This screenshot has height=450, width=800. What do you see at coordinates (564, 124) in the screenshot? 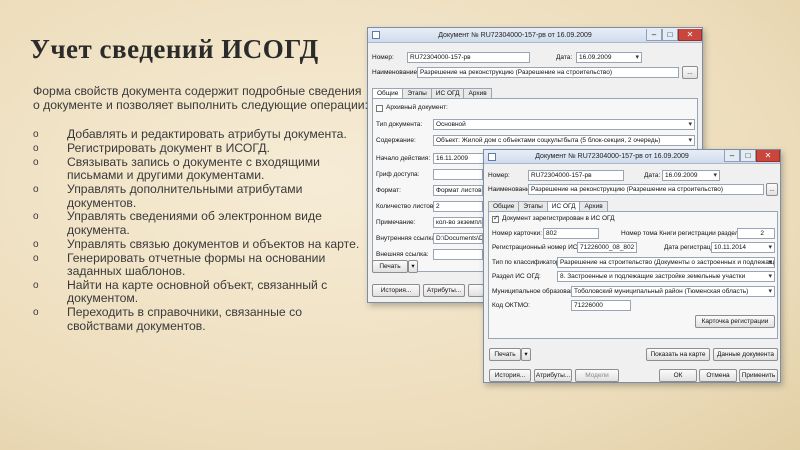
I see `doctype-select: Основной` at bounding box center [564, 124].